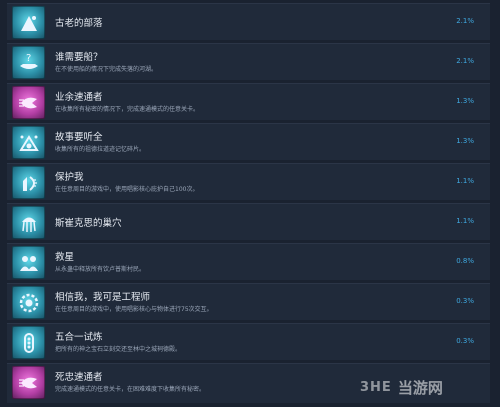 This screenshot has height=407, width=500. What do you see at coordinates (79, 337) in the screenshot?
I see `achievement-title: 五合一试炼` at bounding box center [79, 337].